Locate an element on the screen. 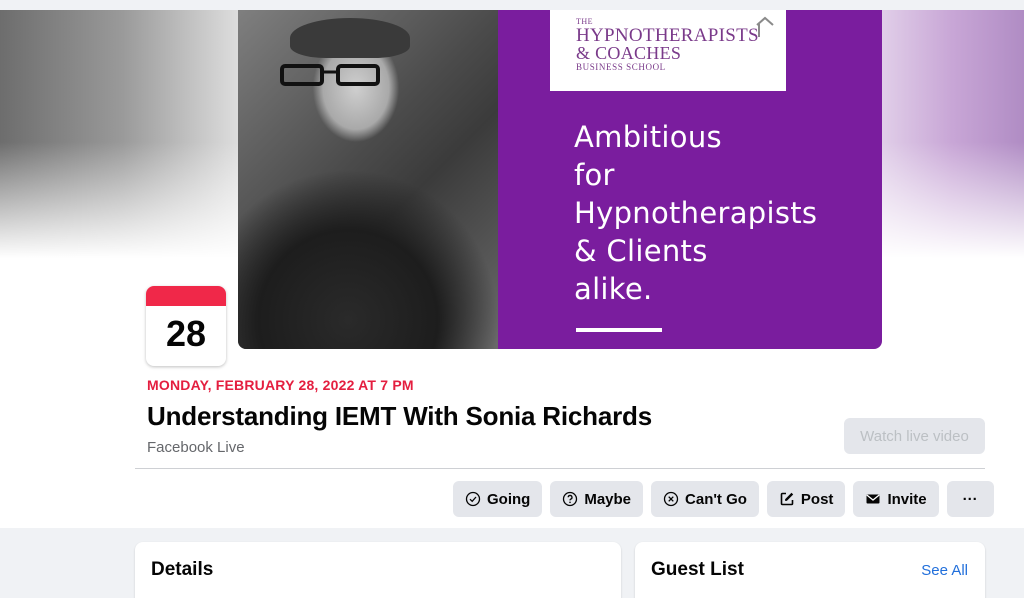  going-button: Going is located at coordinates (498, 499).